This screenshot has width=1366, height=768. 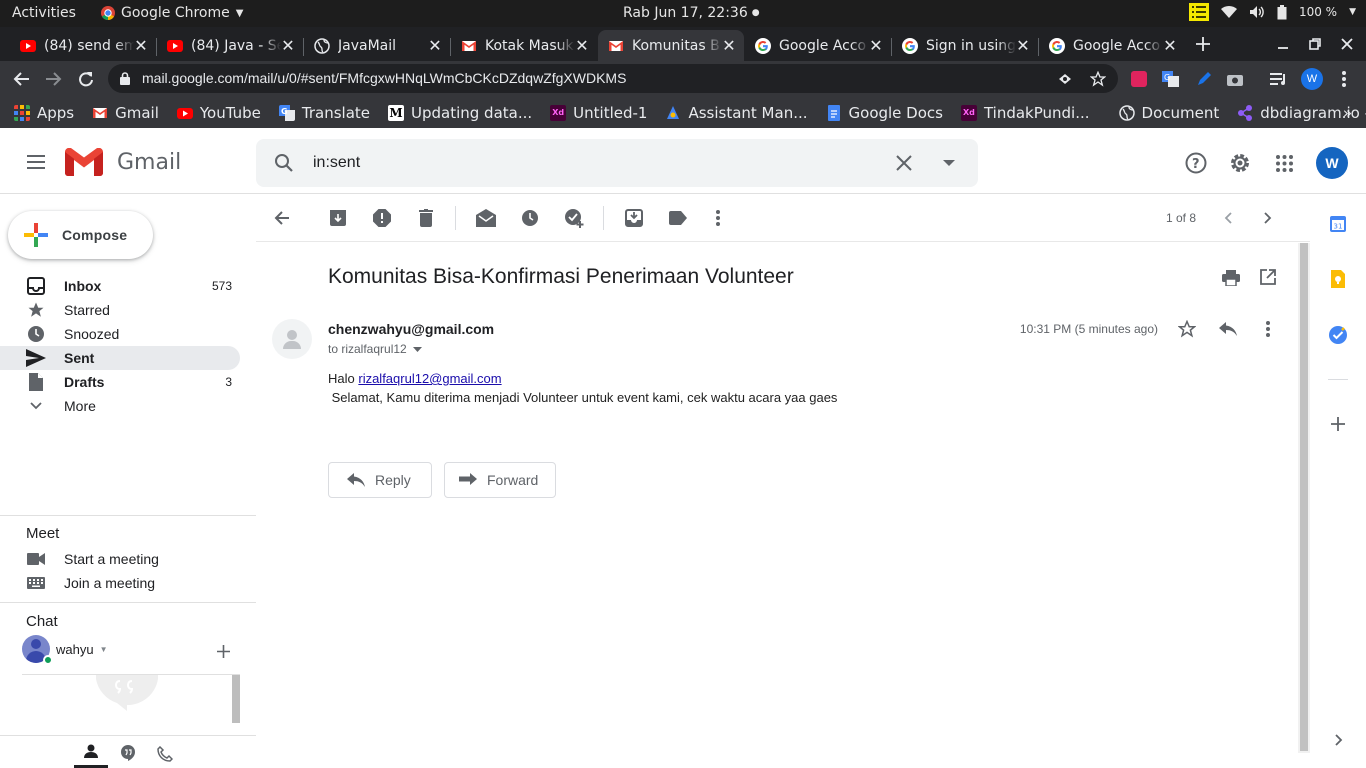 I want to click on move-to-button, so click(x=634, y=218).